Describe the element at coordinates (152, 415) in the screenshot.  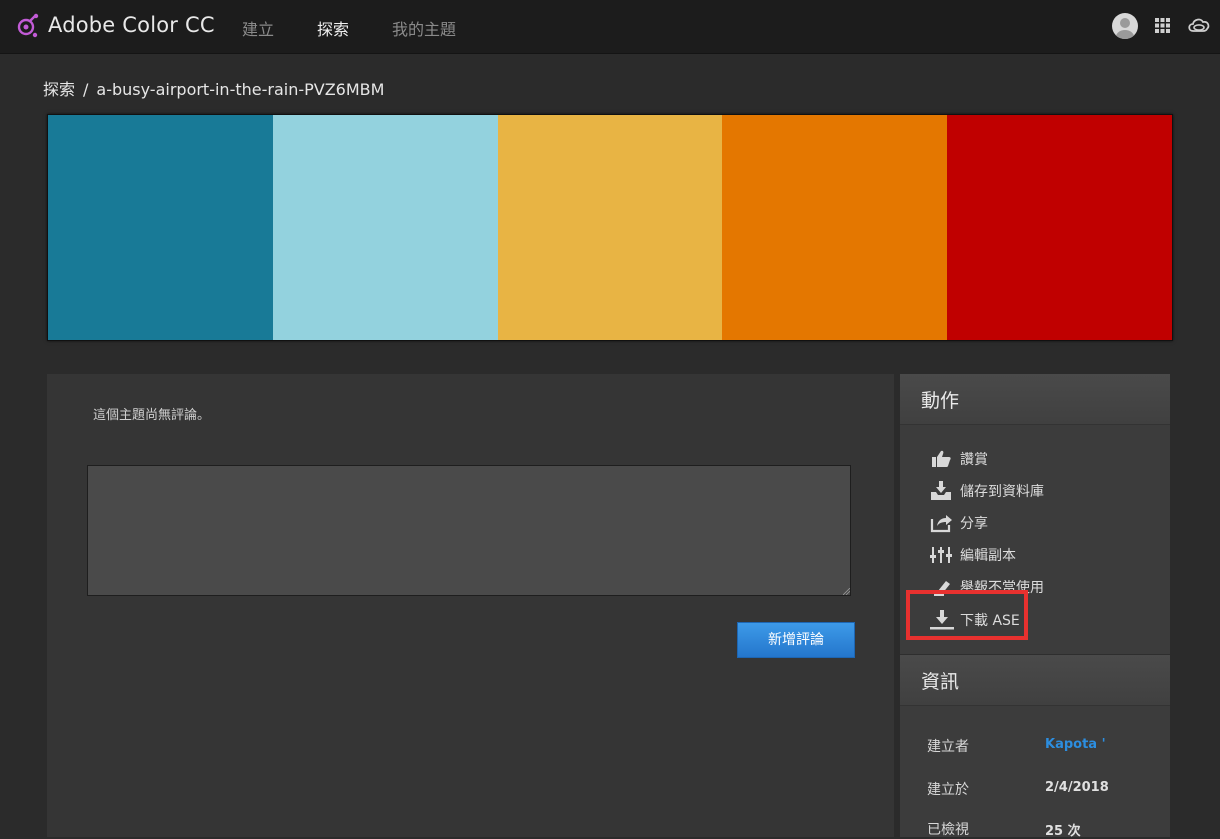
I see `no-comments-message: 這個主題尚無評論。` at that location.